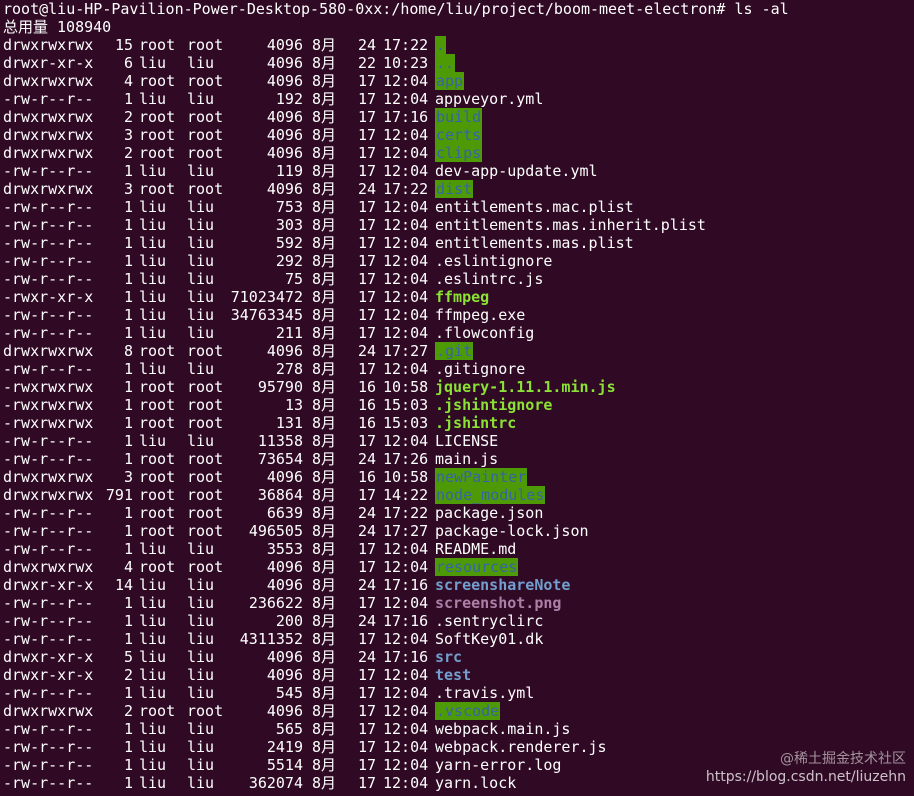 Image resolution: width=914 pixels, height=796 pixels. What do you see at coordinates (477, 567) in the screenshot?
I see `entry-name-text: resources` at bounding box center [477, 567].